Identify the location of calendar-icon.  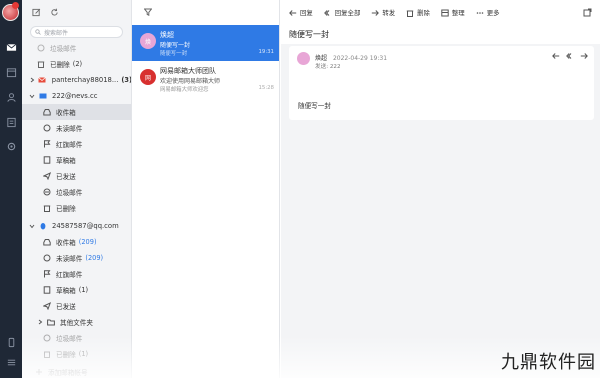
(11, 72).